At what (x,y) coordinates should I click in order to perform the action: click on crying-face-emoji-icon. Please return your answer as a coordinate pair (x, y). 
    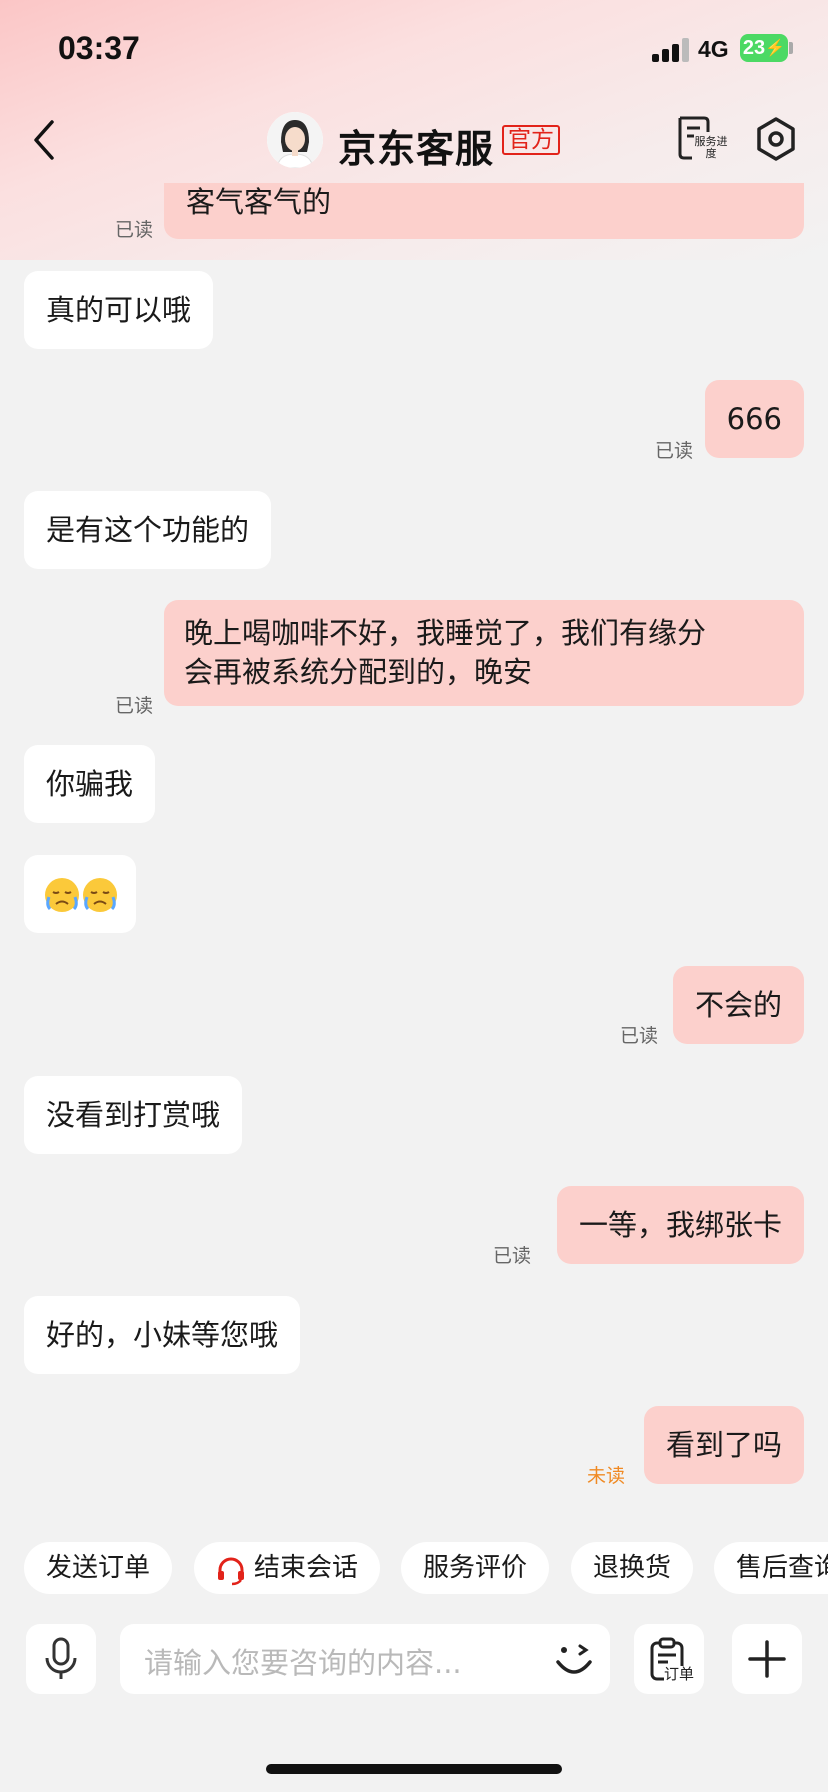
    Looking at the image, I should click on (81, 895).